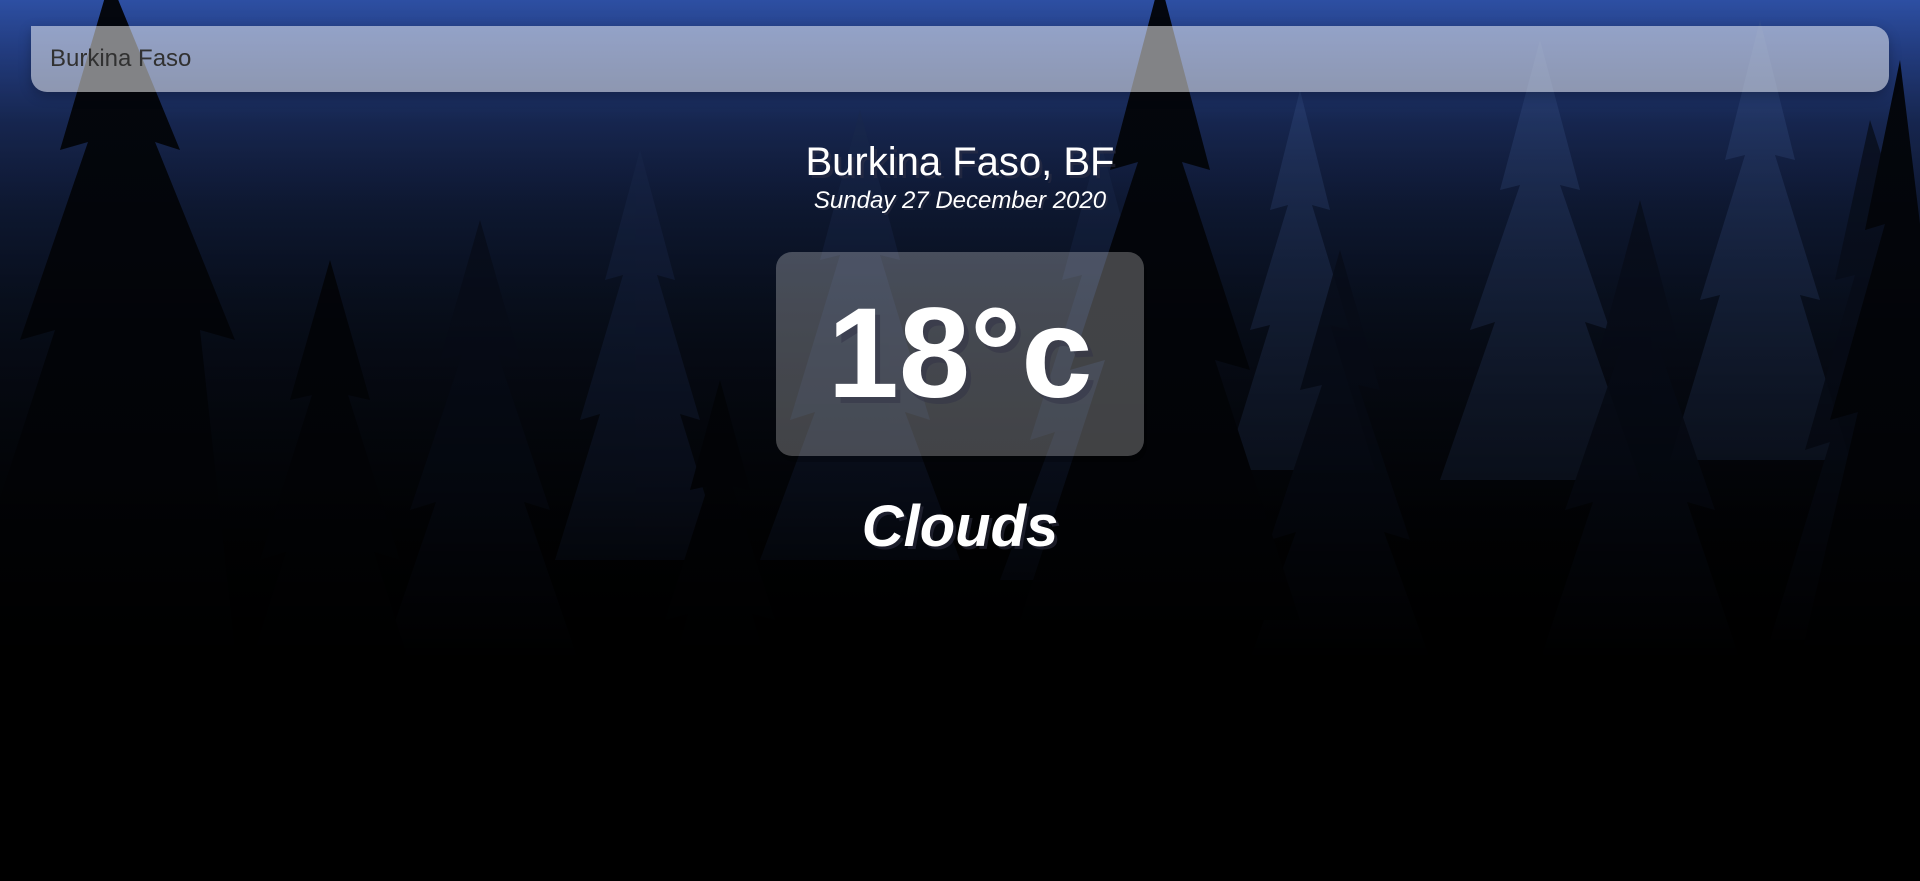 The image size is (1920, 881). Describe the element at coordinates (960, 59) in the screenshot. I see `search-input` at that location.